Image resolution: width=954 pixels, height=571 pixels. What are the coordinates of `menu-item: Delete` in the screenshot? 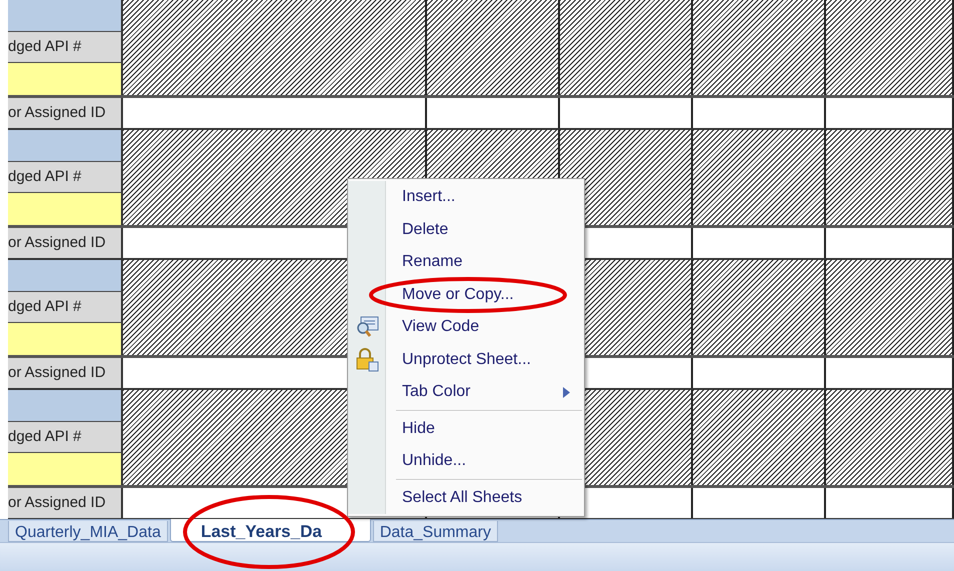 It's located at (493, 230).